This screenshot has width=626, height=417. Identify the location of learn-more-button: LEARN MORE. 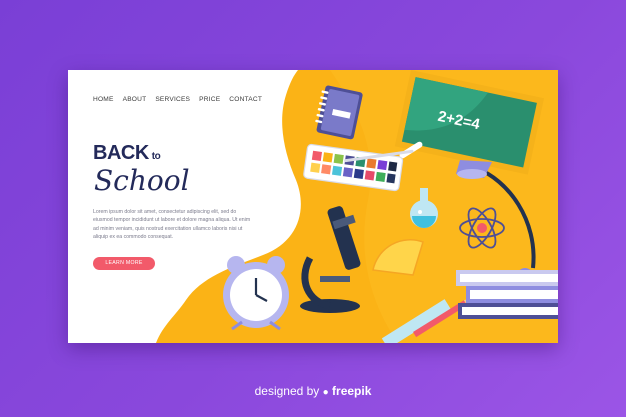
(124, 263).